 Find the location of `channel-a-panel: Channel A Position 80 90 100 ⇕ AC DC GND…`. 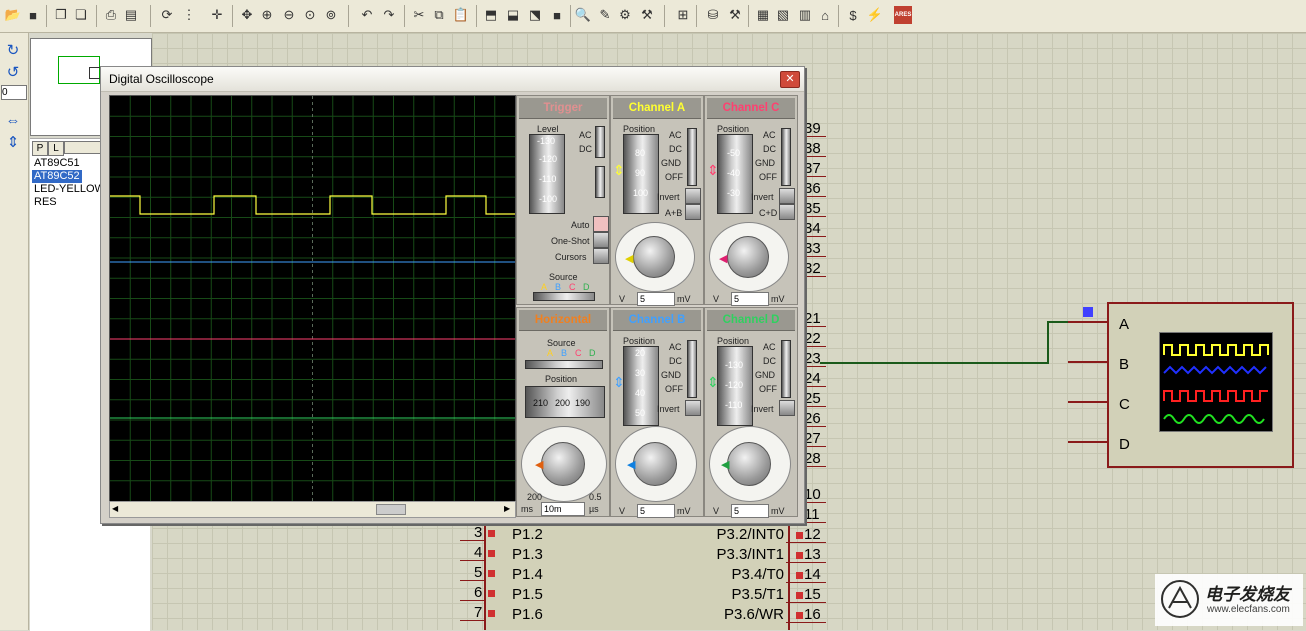

channel-a-panel: Channel A Position 80 90 100 ⇕ AC DC GND… is located at coordinates (657, 200).